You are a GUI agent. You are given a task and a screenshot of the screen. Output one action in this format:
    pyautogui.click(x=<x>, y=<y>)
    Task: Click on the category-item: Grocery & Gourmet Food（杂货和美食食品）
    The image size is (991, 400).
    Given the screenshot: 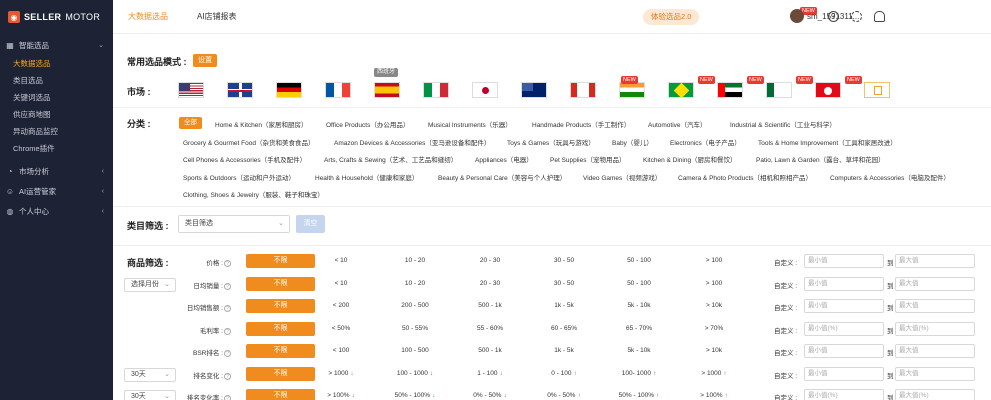 What is the action you would take?
    pyautogui.click(x=248, y=142)
    